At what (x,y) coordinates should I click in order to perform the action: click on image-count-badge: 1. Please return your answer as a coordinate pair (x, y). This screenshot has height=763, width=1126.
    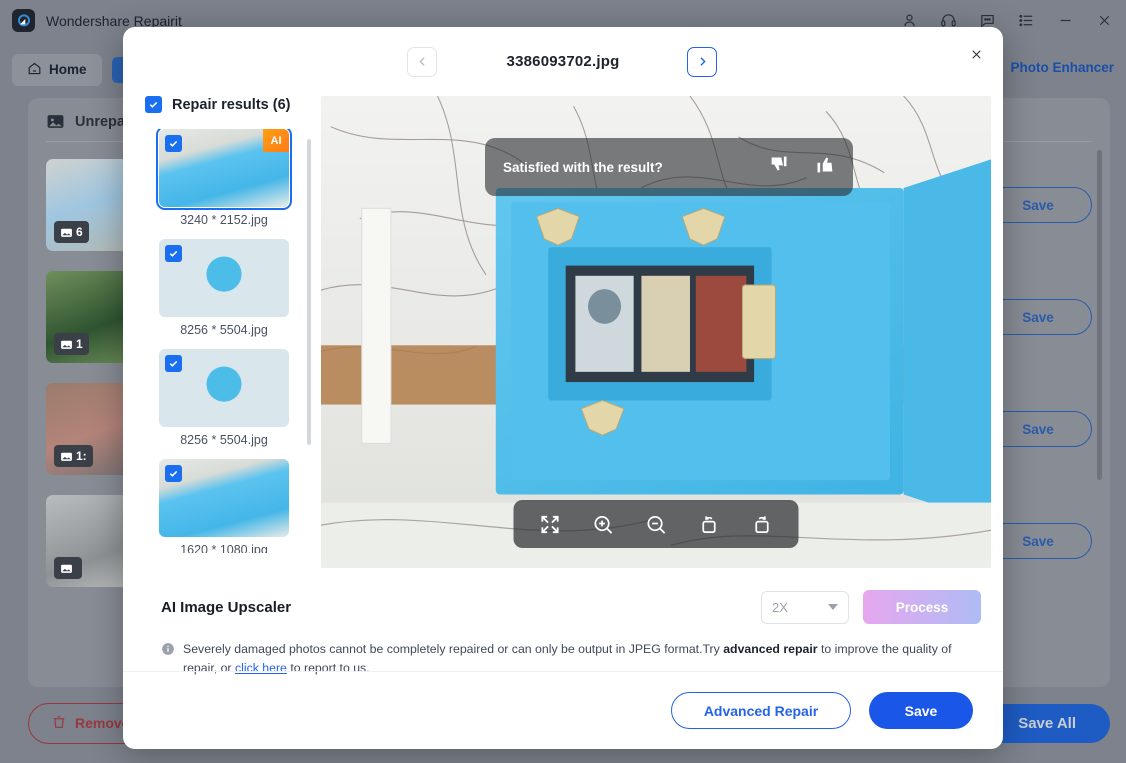
    Looking at the image, I should click on (71, 344).